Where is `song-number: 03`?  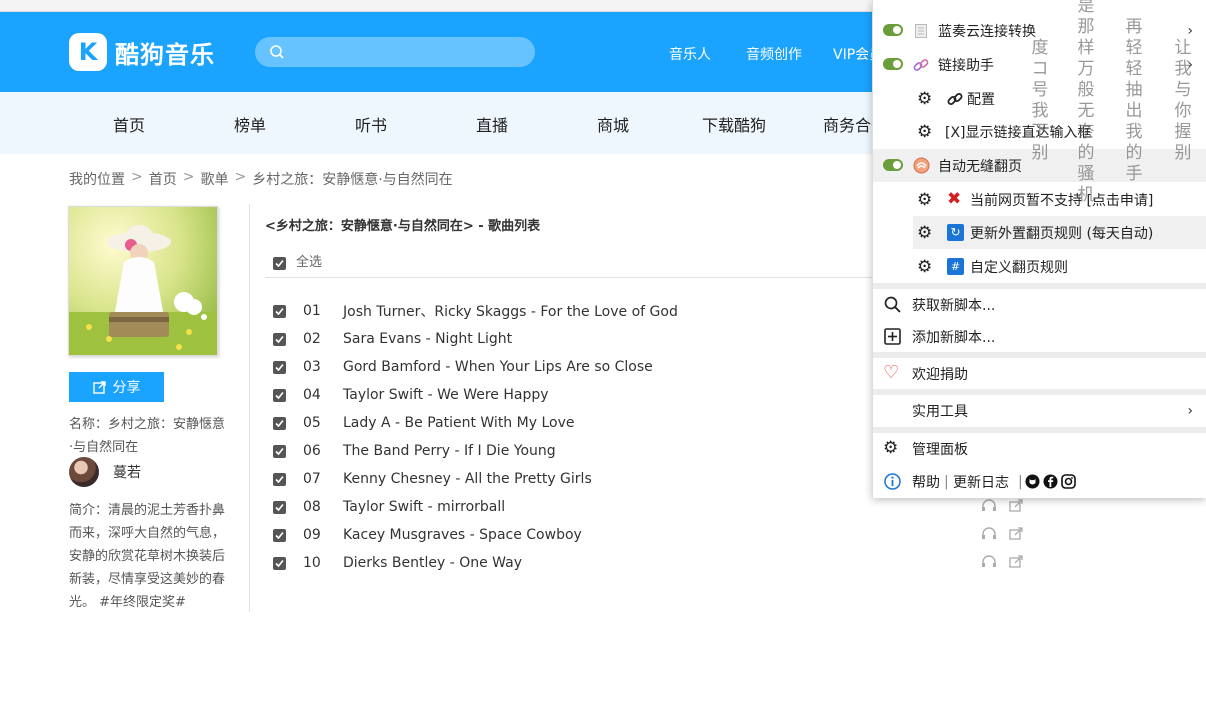
song-number: 03 is located at coordinates (312, 367).